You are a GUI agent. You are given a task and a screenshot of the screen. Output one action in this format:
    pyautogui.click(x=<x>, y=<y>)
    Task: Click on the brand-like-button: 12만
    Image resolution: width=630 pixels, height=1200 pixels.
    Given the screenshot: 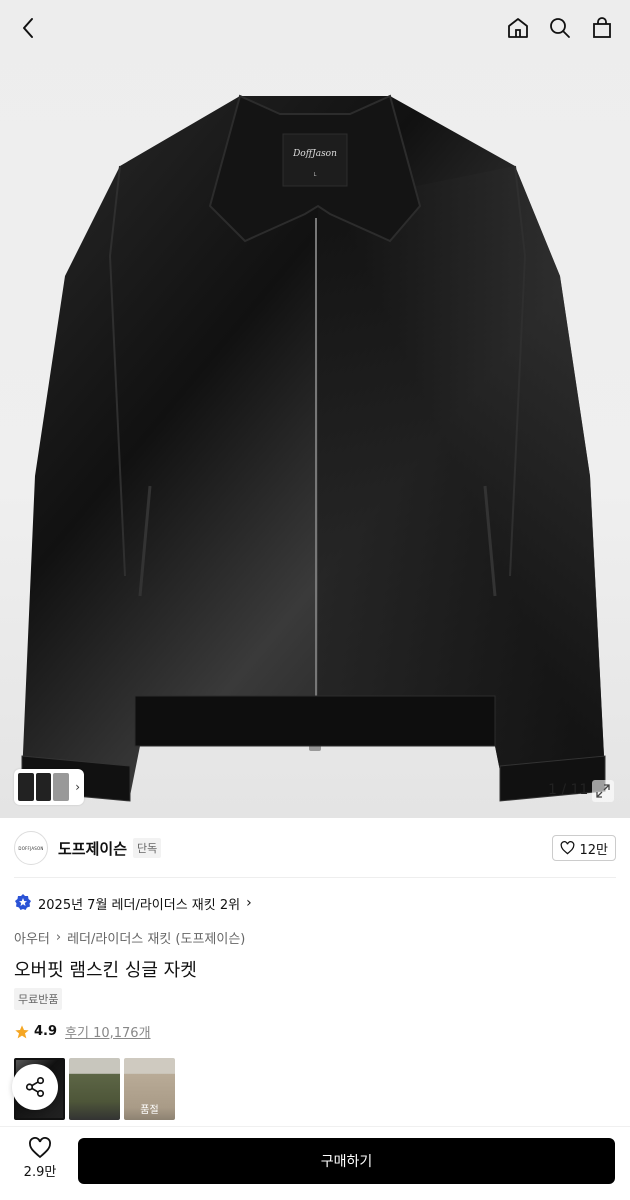 What is the action you would take?
    pyautogui.click(x=584, y=848)
    